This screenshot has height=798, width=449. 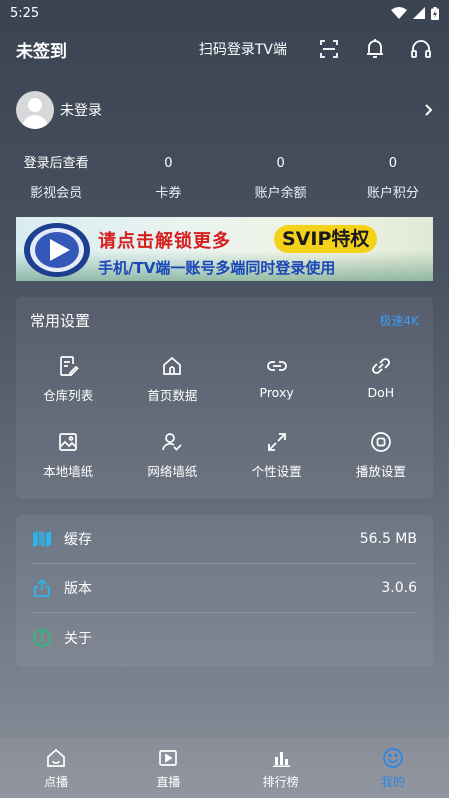 What do you see at coordinates (399, 588) in the screenshot?
I see `version-value: 3.0.6` at bounding box center [399, 588].